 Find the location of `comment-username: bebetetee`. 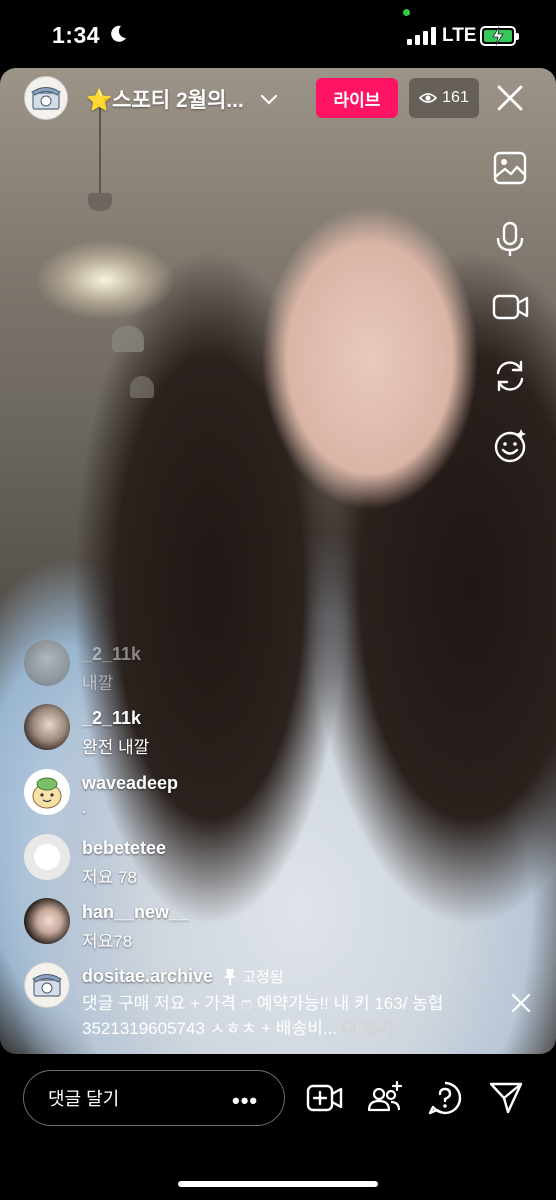

comment-username: bebetetee is located at coordinates (124, 848).